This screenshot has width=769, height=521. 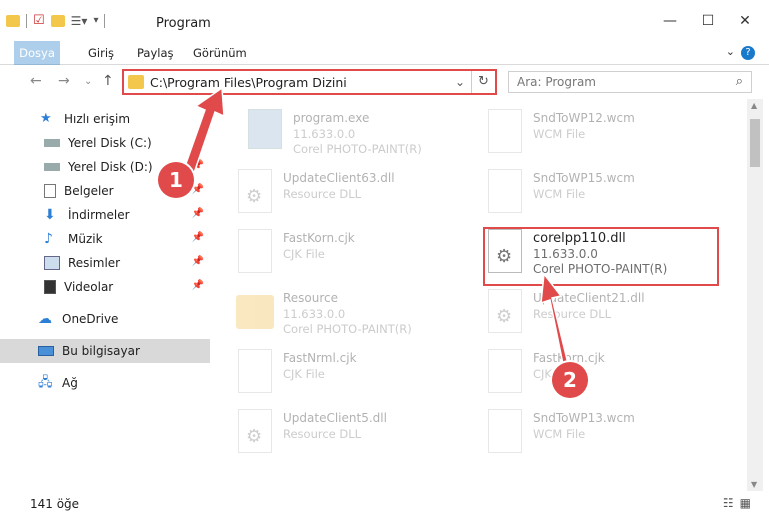 I want to click on scroll-thumb, so click(x=755, y=143).